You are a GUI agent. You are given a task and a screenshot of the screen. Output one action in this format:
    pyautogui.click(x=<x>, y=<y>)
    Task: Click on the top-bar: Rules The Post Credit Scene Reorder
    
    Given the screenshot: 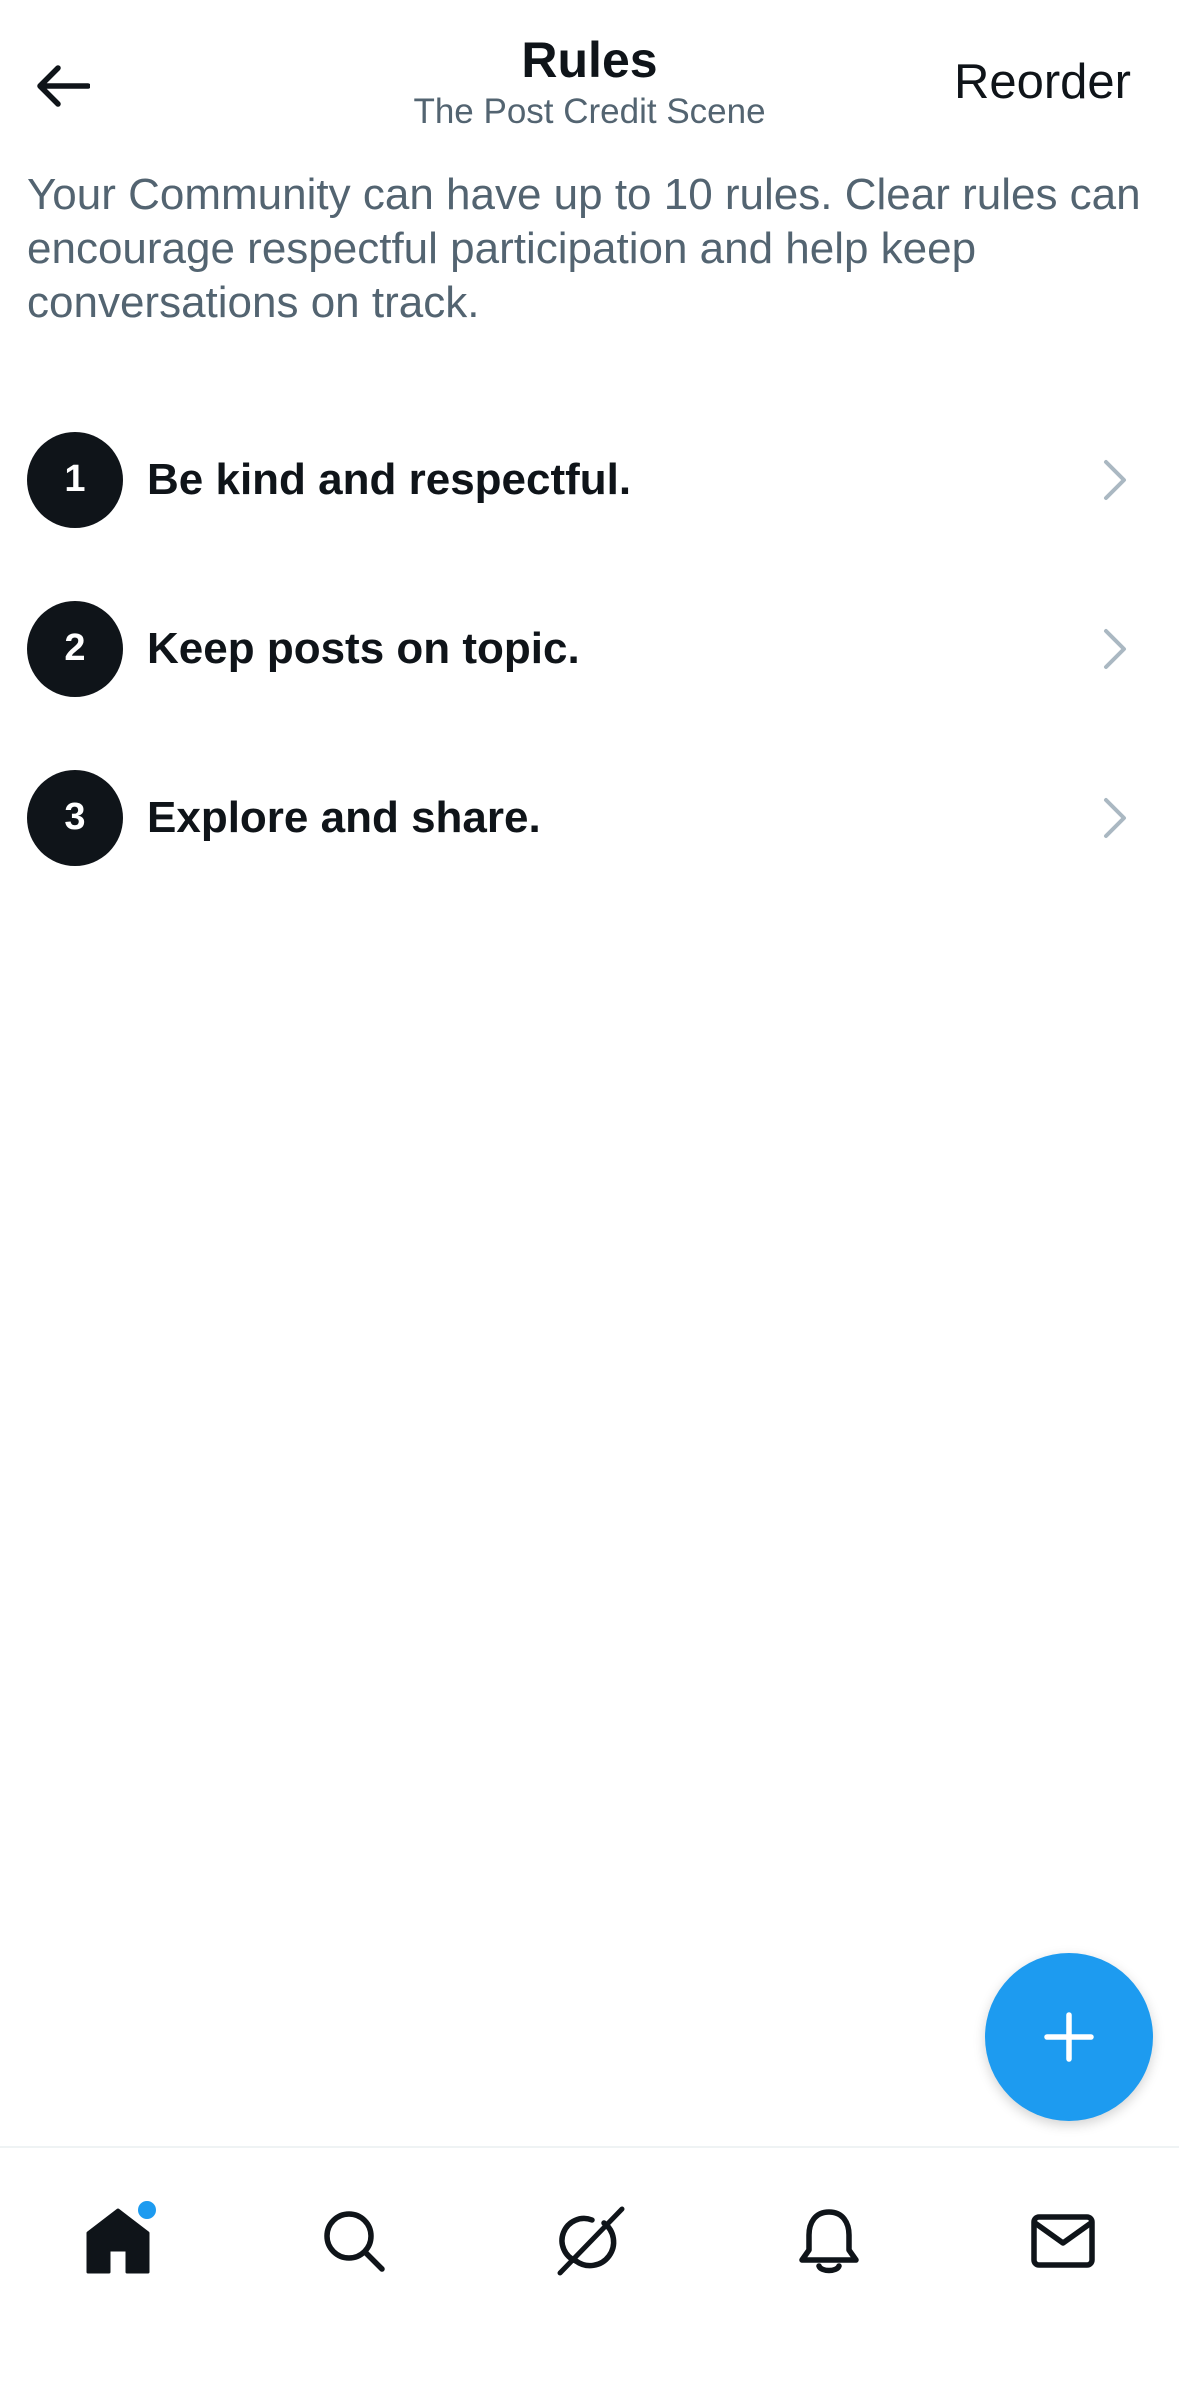 What is the action you would take?
    pyautogui.click(x=589, y=75)
    